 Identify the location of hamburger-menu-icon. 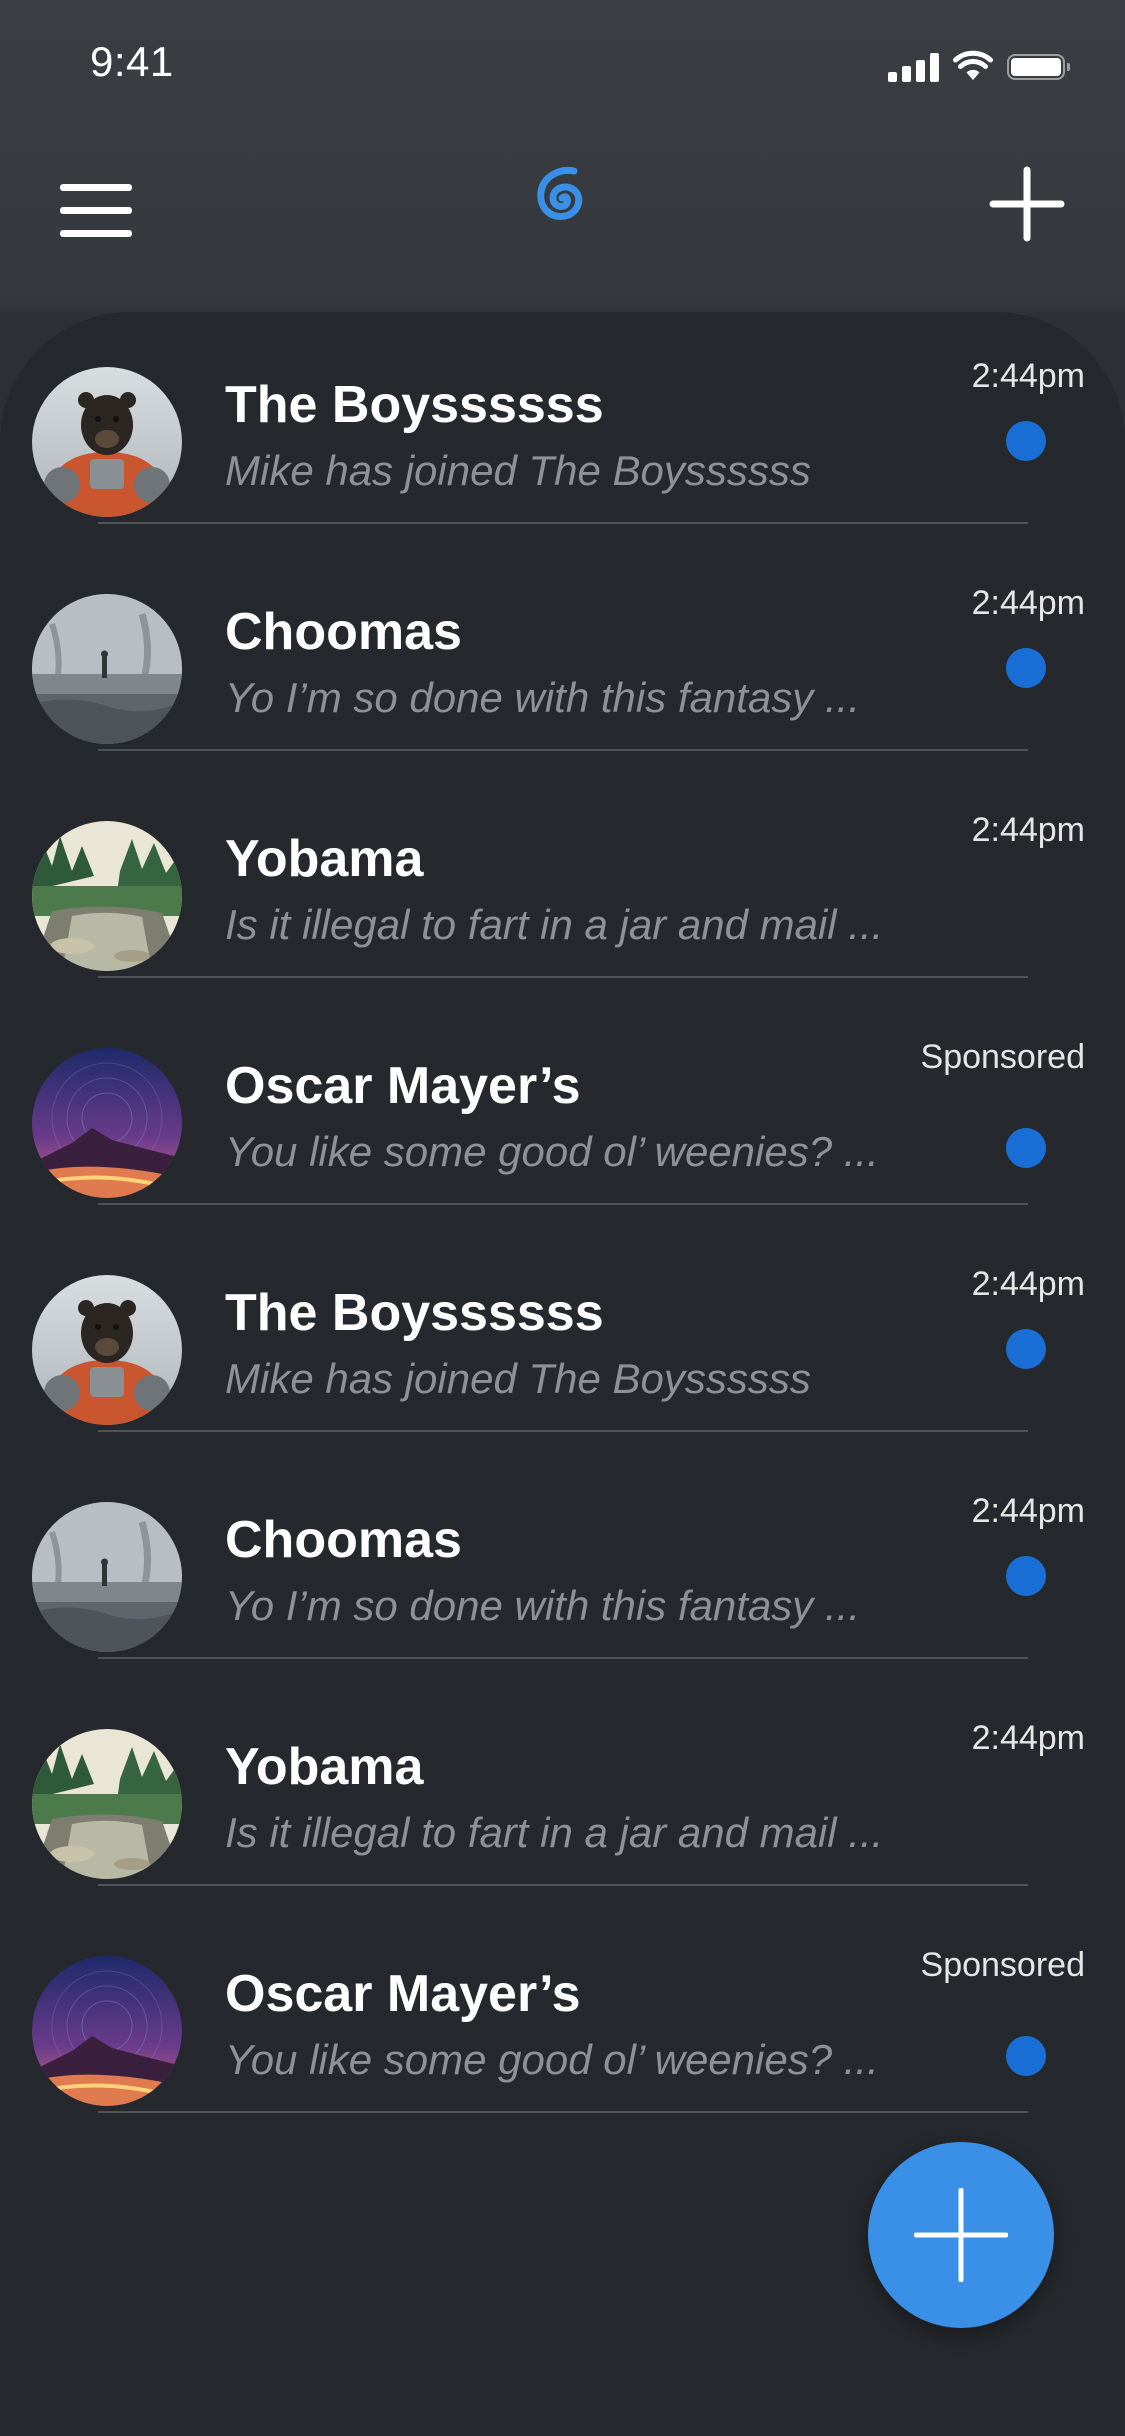
(96, 187).